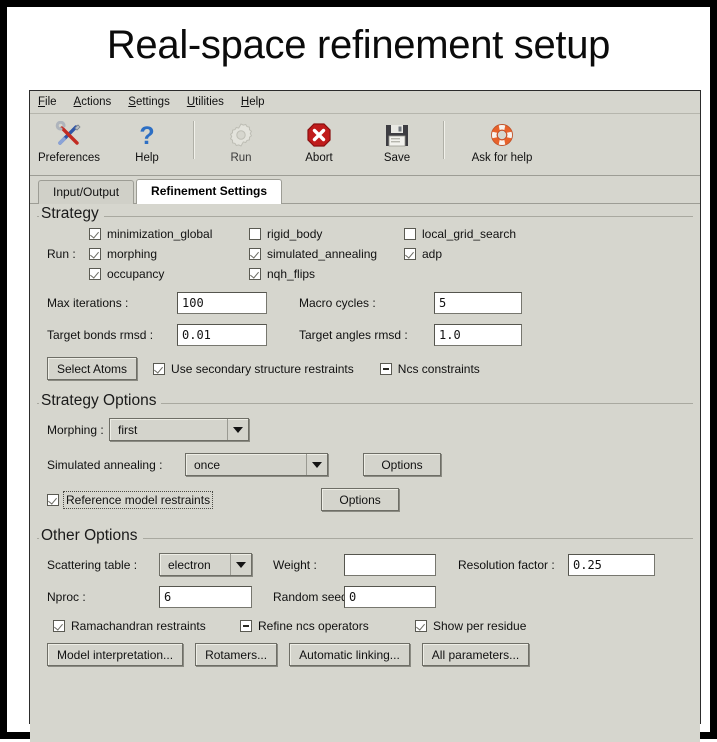 The height and width of the screenshot is (742, 717). I want to click on checkbox-ncs-constraints: Ncs constraints, so click(429, 368).